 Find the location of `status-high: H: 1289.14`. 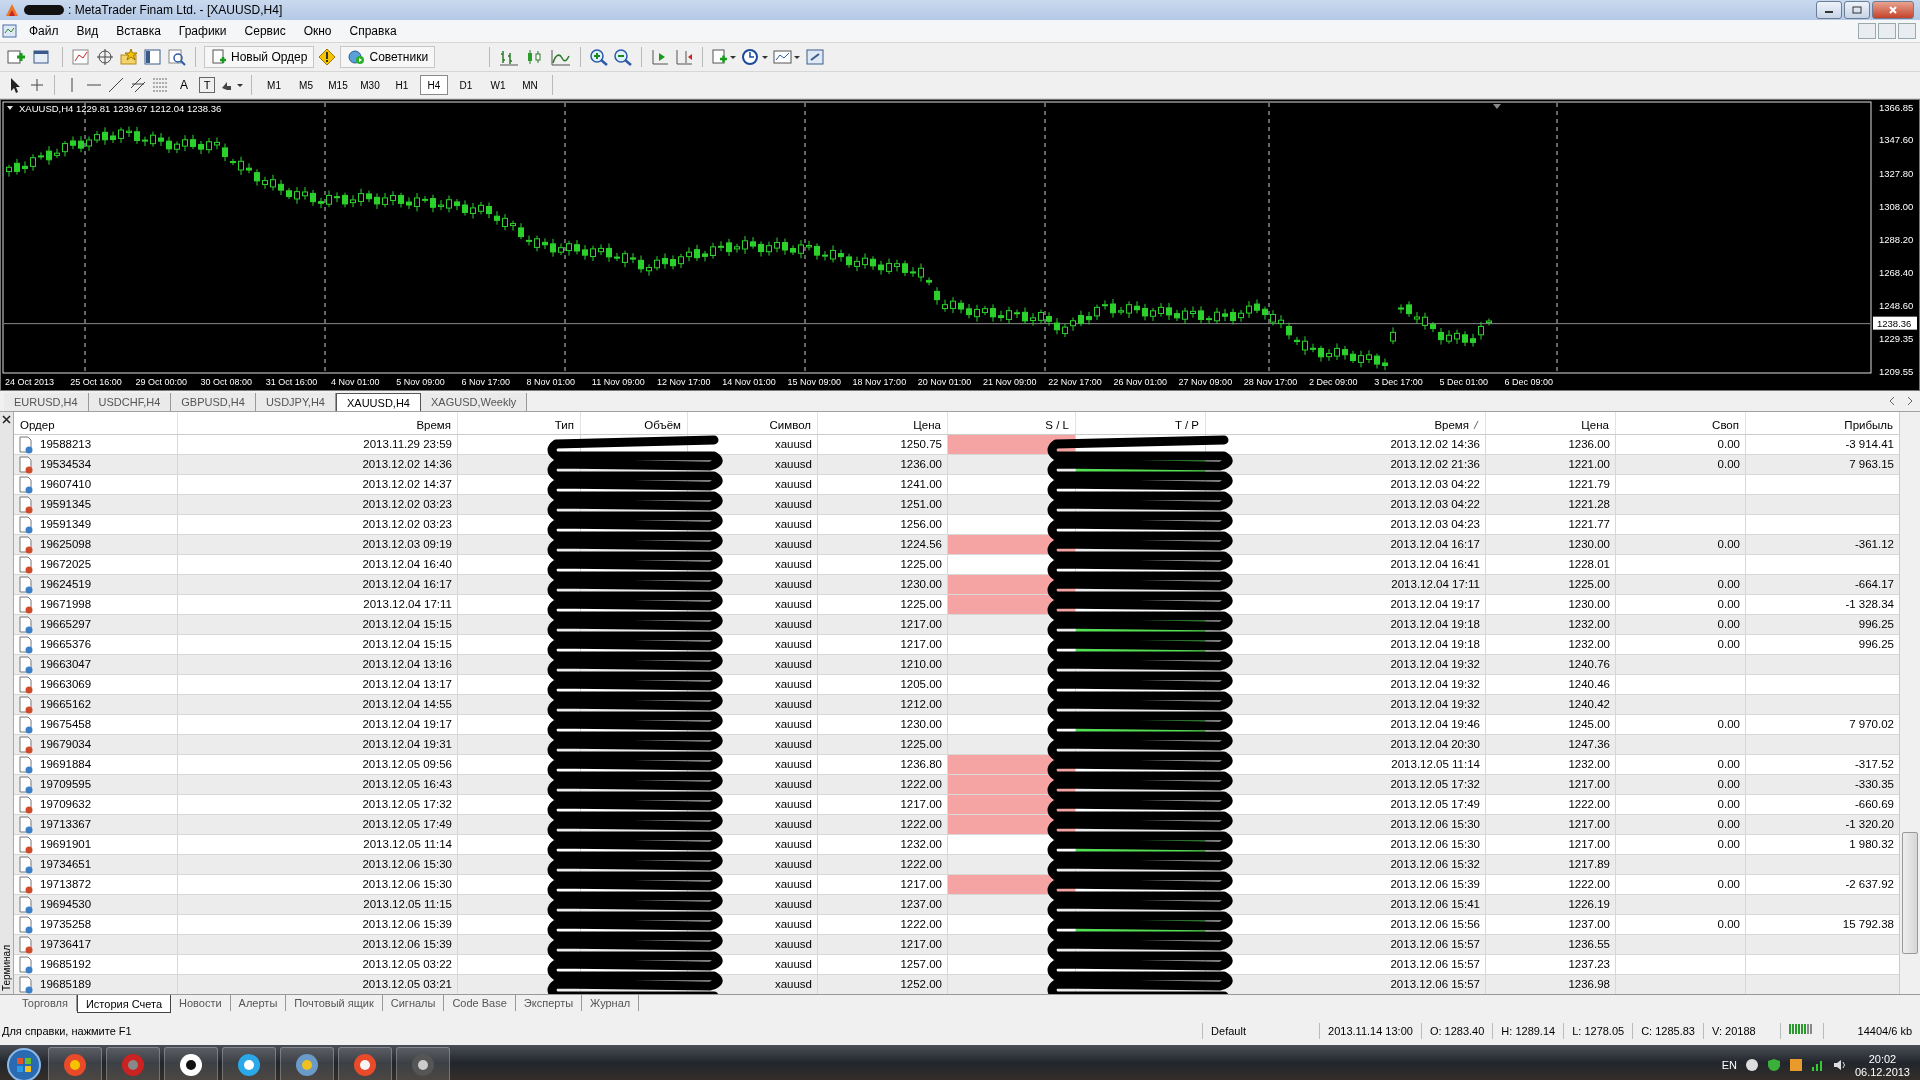

status-high: H: 1289.14 is located at coordinates (1528, 1031).